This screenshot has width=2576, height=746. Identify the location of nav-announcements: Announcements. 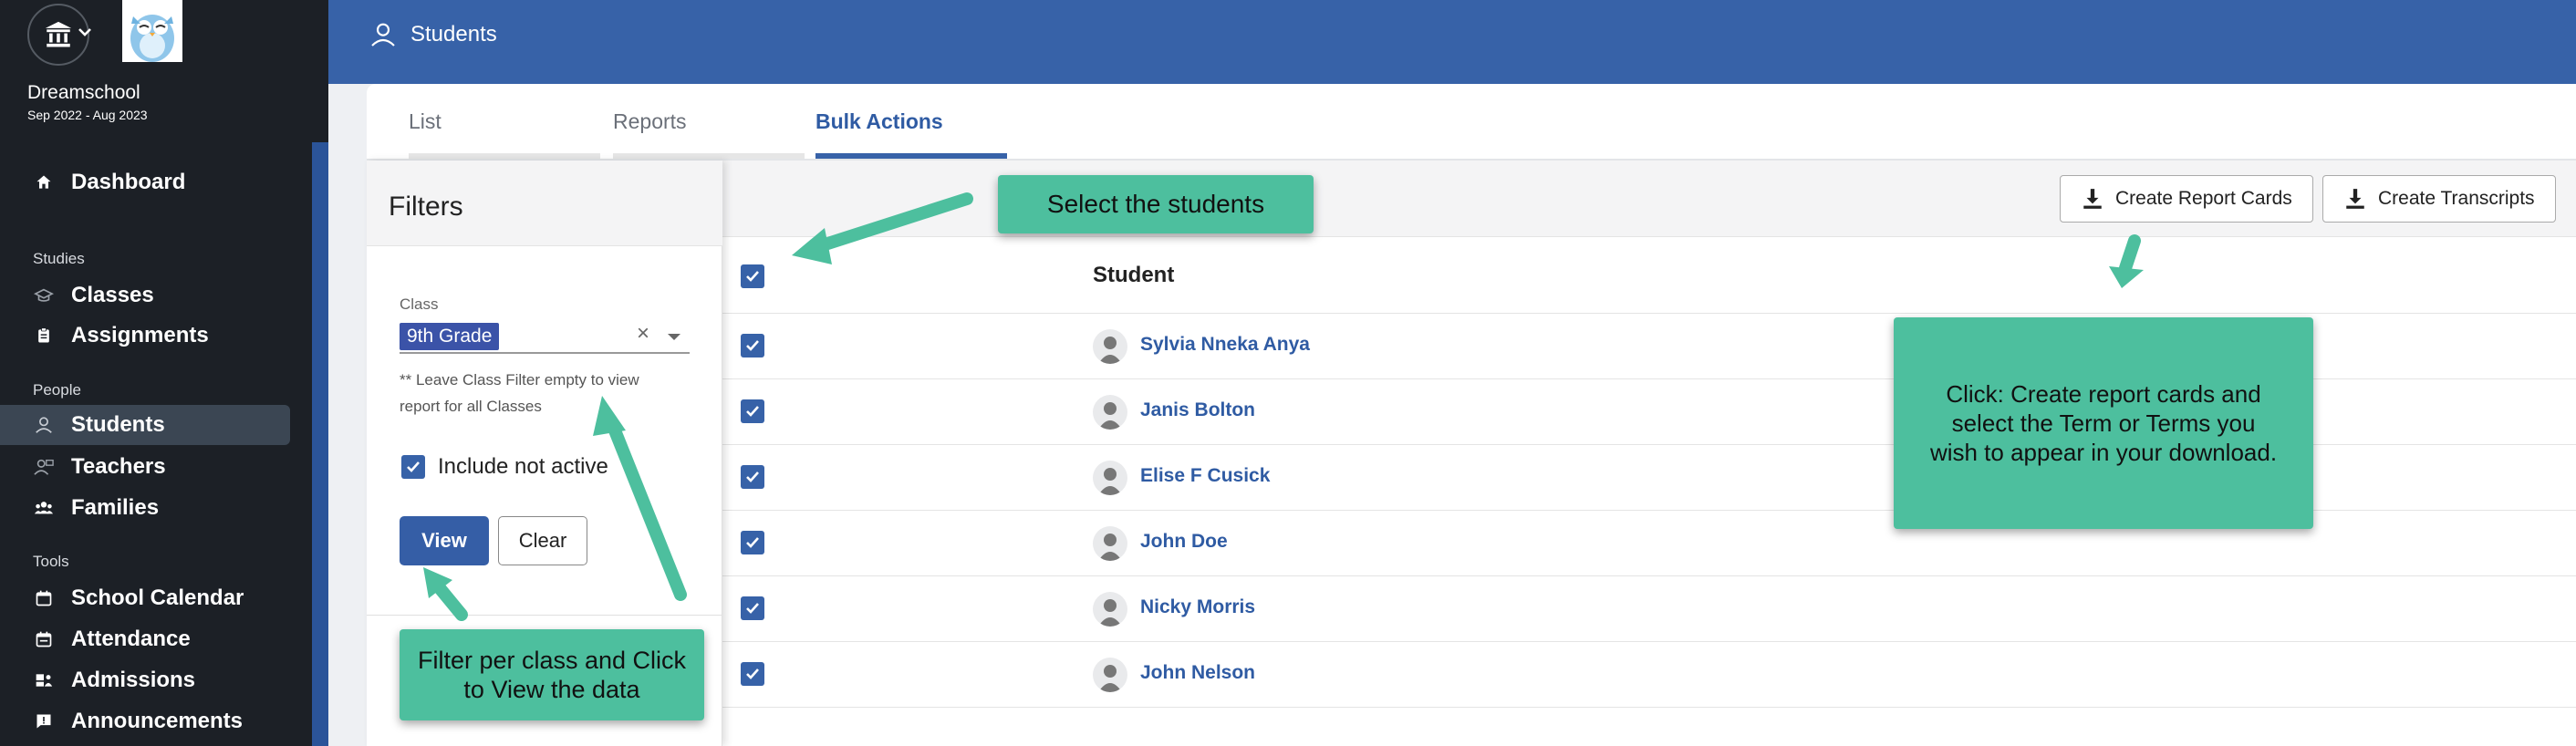
(145, 721).